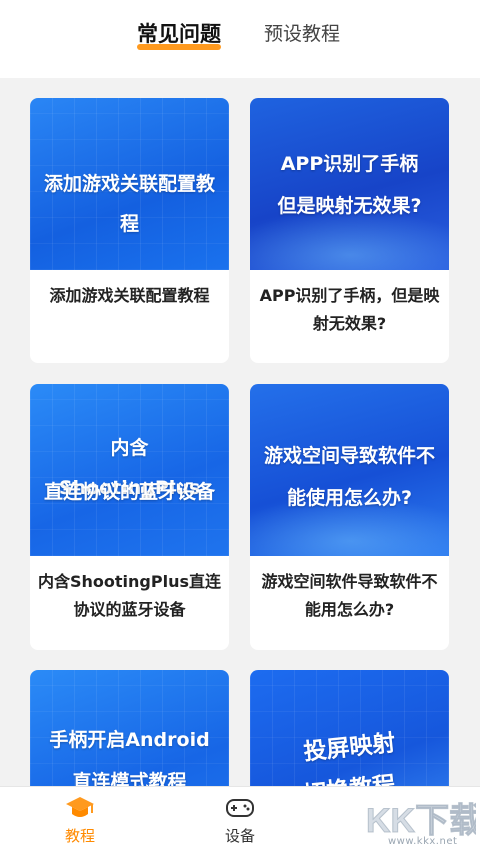  Describe the element at coordinates (349, 206) in the screenshot. I see `thumbnail-title-line-2: 但是映射无效果?` at that location.